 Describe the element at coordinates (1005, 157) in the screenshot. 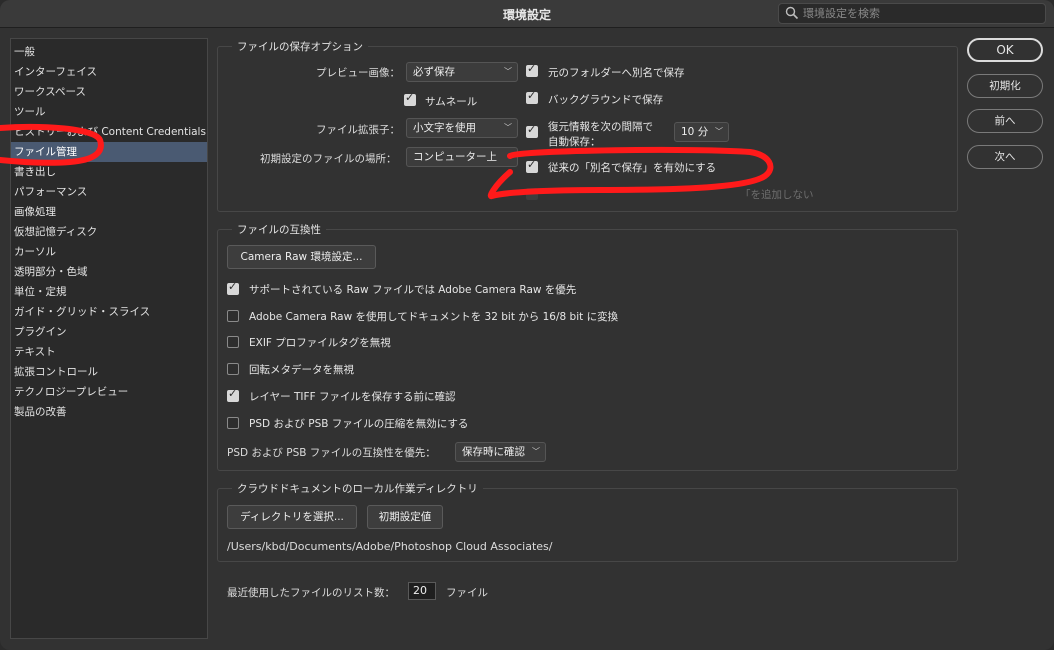

I see `next-button: 次へ` at that location.